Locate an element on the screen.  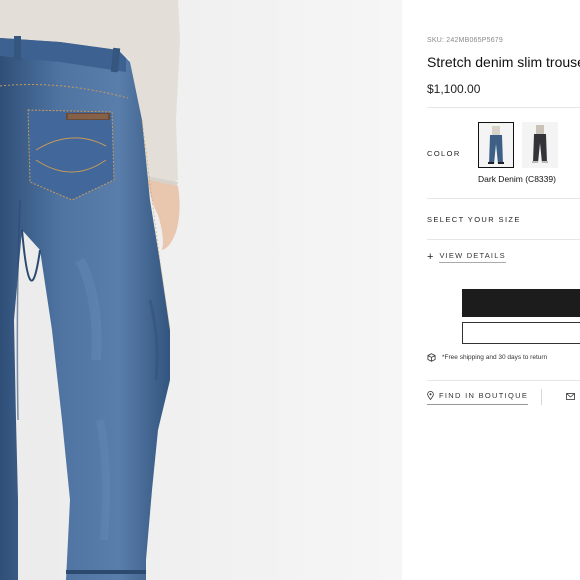
selected-color-name: Dark Denim (C8339) is located at coordinates (517, 179).